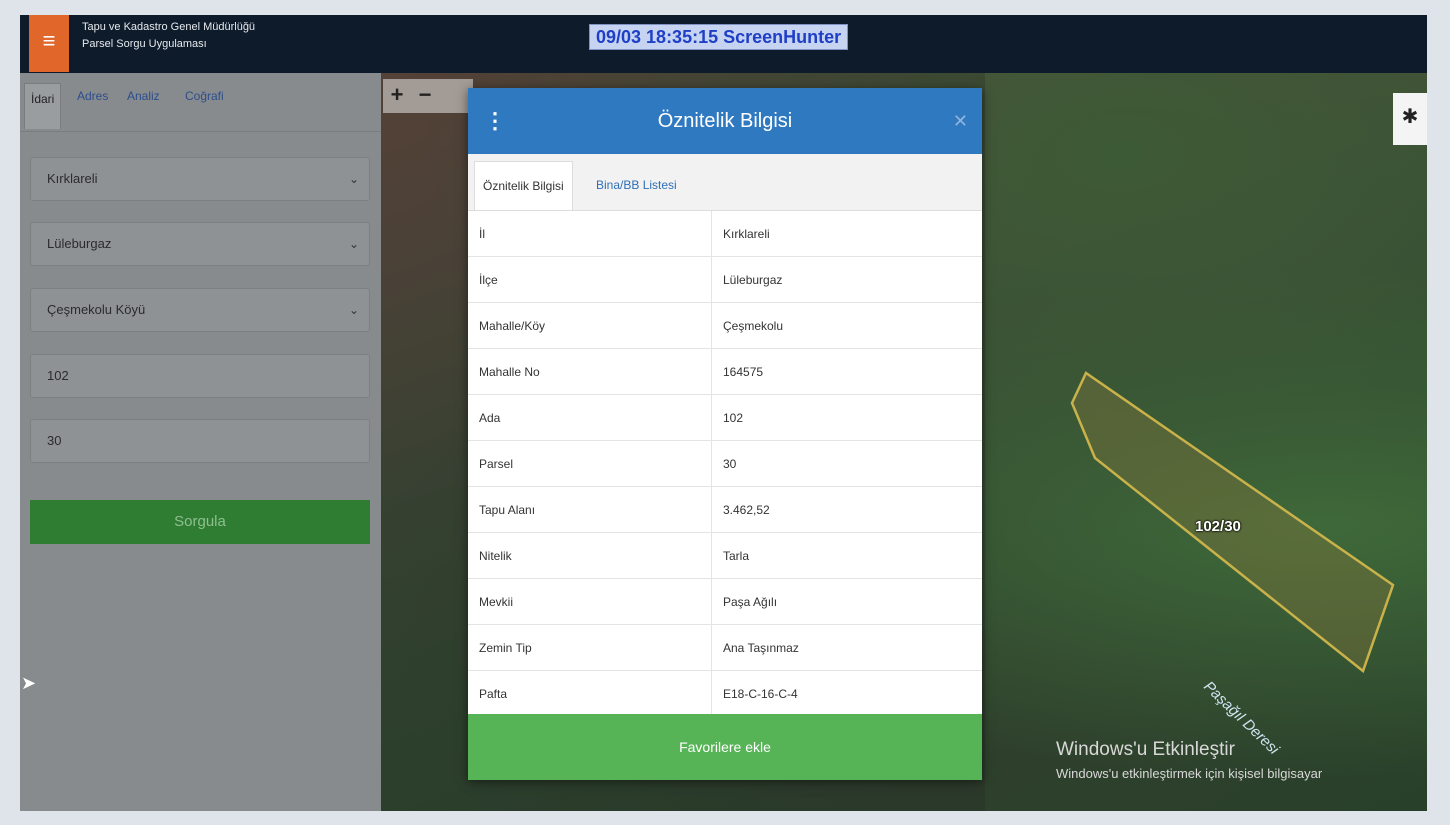 This screenshot has height=825, width=1450. What do you see at coordinates (200, 522) in the screenshot?
I see `sorgula-button: Sorgula` at bounding box center [200, 522].